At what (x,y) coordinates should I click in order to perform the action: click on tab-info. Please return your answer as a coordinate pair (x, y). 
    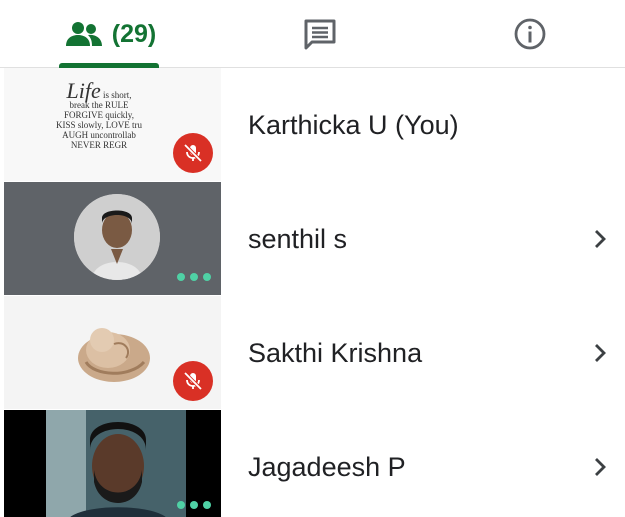
    Looking at the image, I should click on (530, 34).